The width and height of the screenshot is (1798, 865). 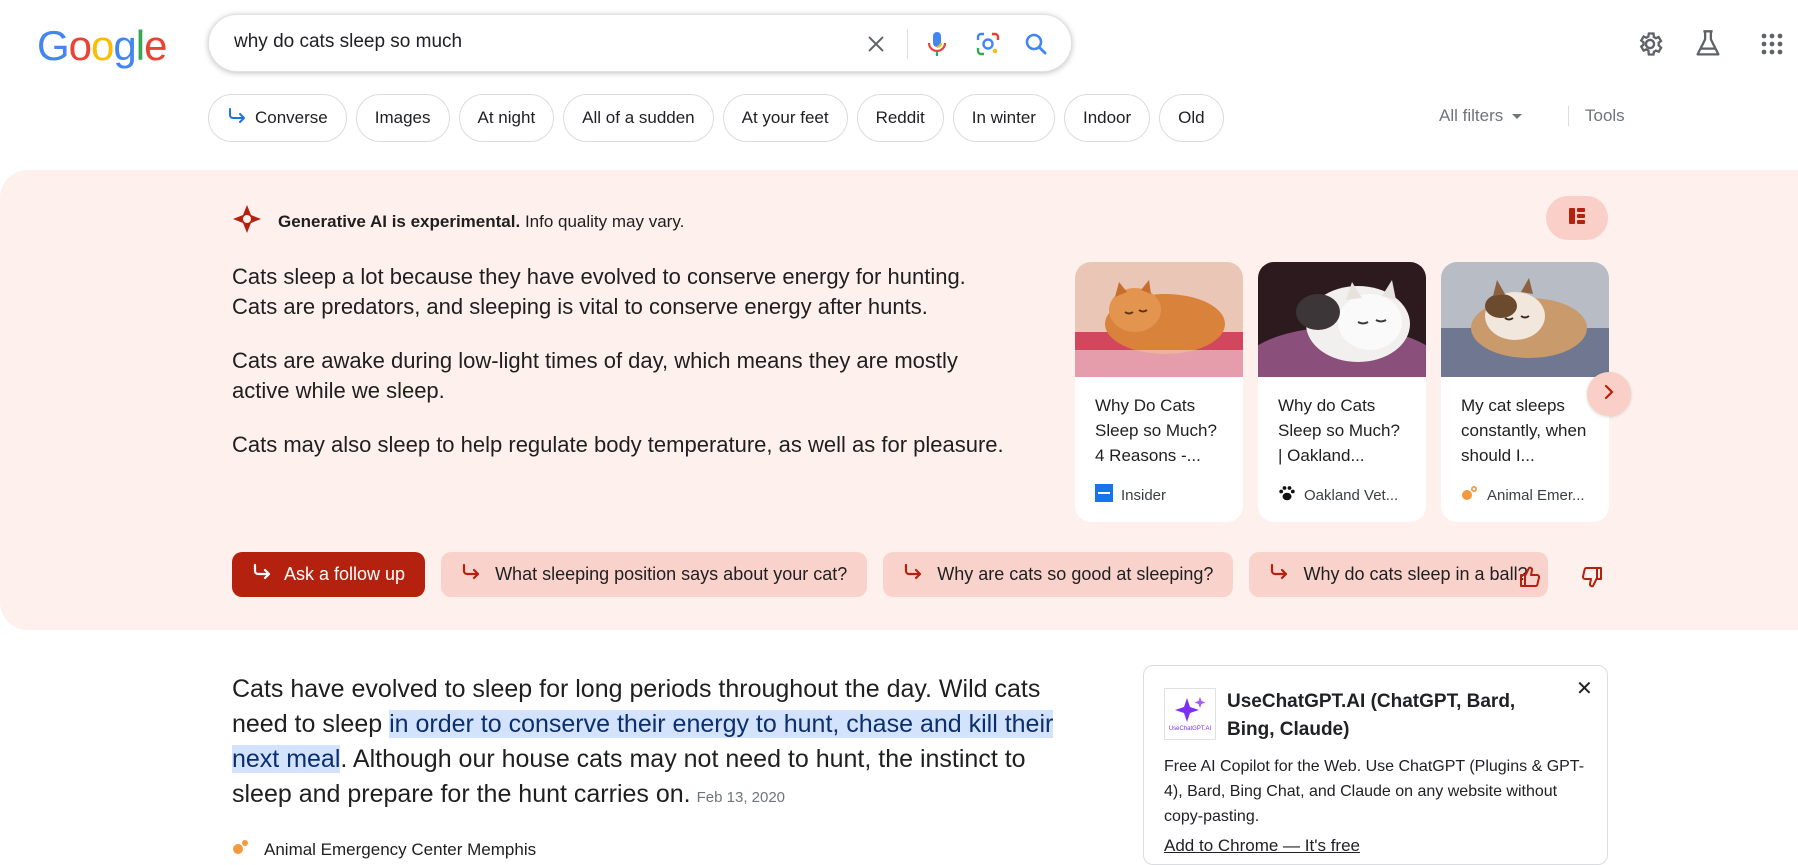 I want to click on snippet-date: Feb 13, 2020, so click(x=741, y=797).